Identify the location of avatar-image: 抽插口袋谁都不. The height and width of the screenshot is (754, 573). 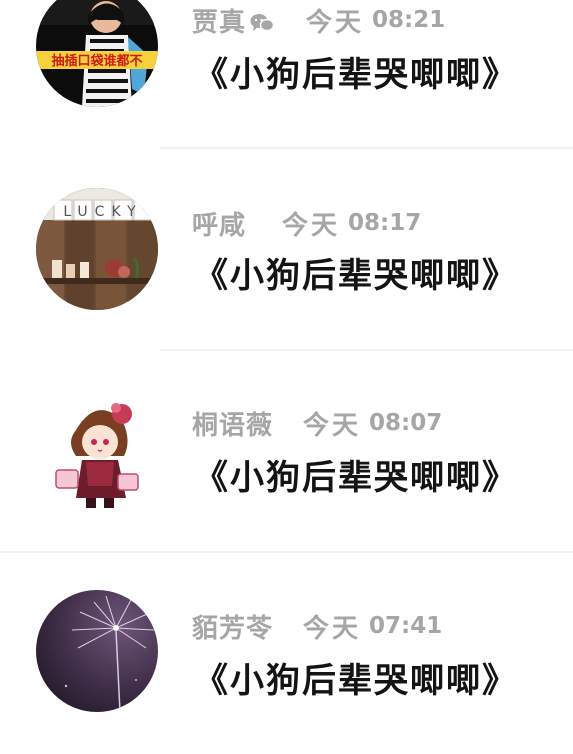
(97, 53).